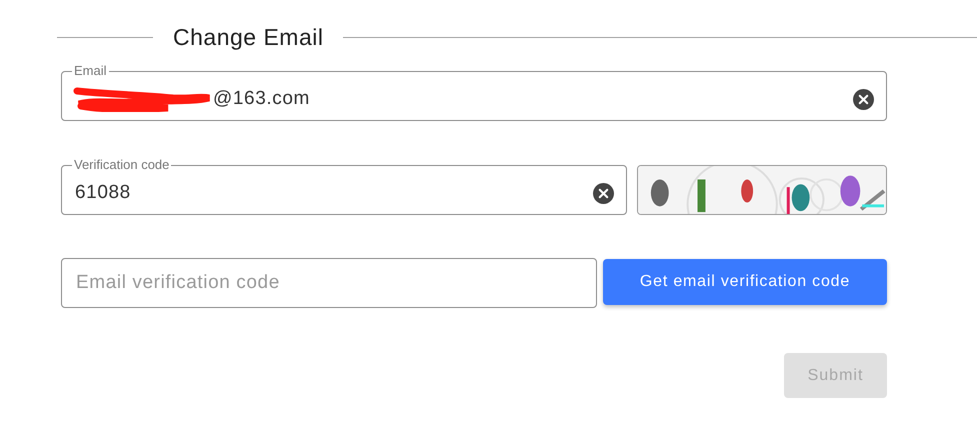 This screenshot has width=977, height=422. What do you see at coordinates (262, 99) in the screenshot?
I see `email-value: @163.com` at bounding box center [262, 99].